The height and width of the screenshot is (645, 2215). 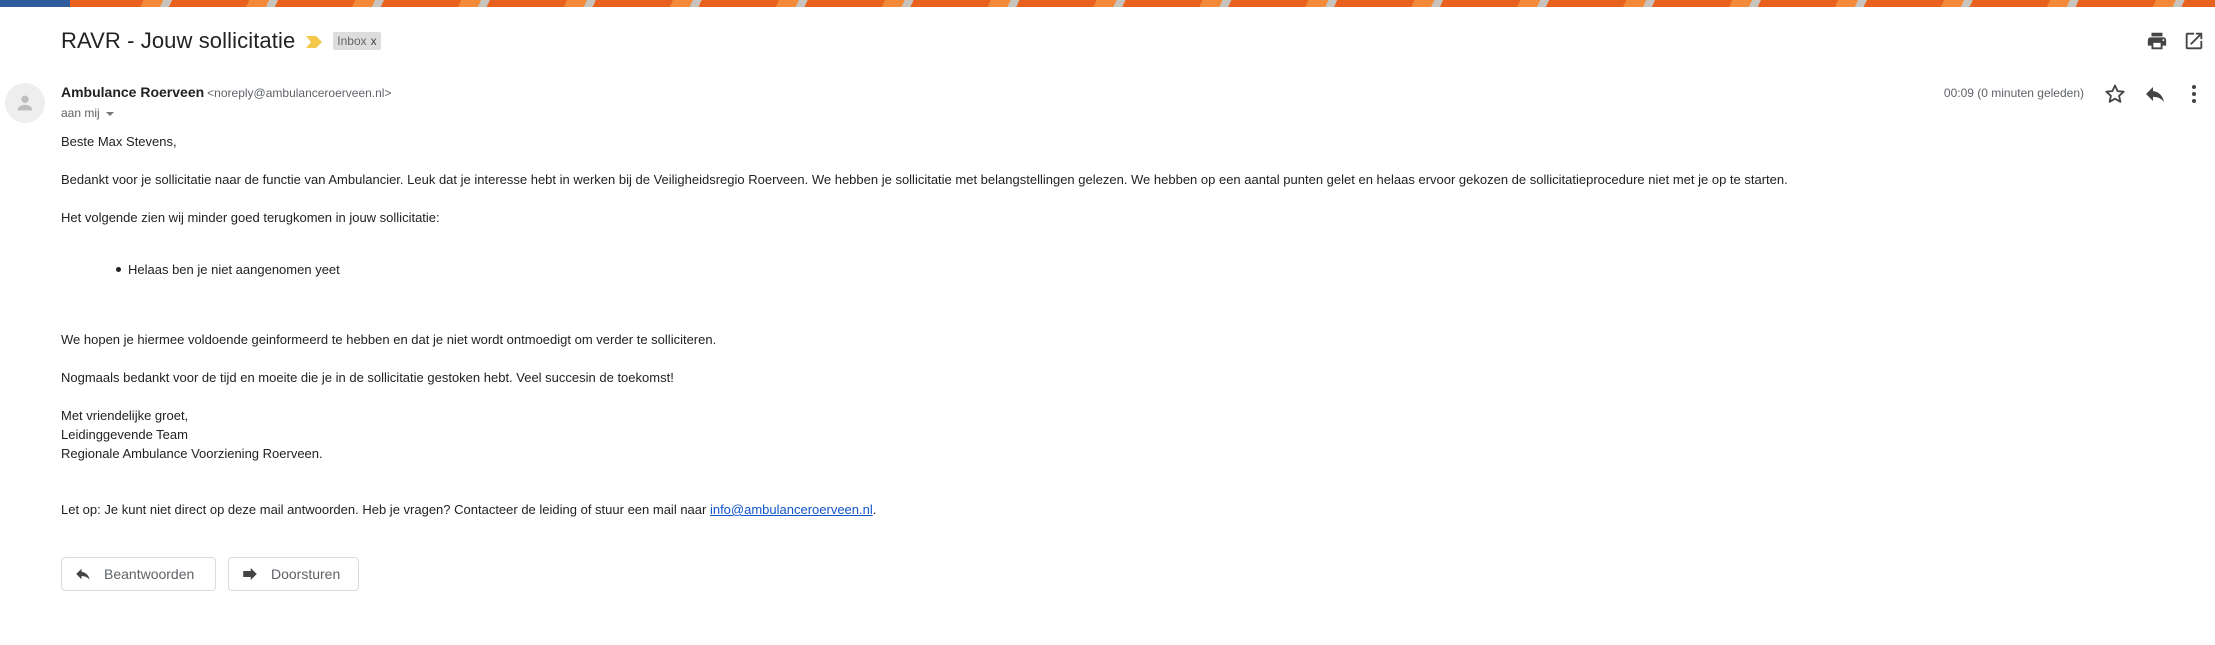 What do you see at coordinates (109, 113) in the screenshot?
I see `chevron-down-icon` at bounding box center [109, 113].